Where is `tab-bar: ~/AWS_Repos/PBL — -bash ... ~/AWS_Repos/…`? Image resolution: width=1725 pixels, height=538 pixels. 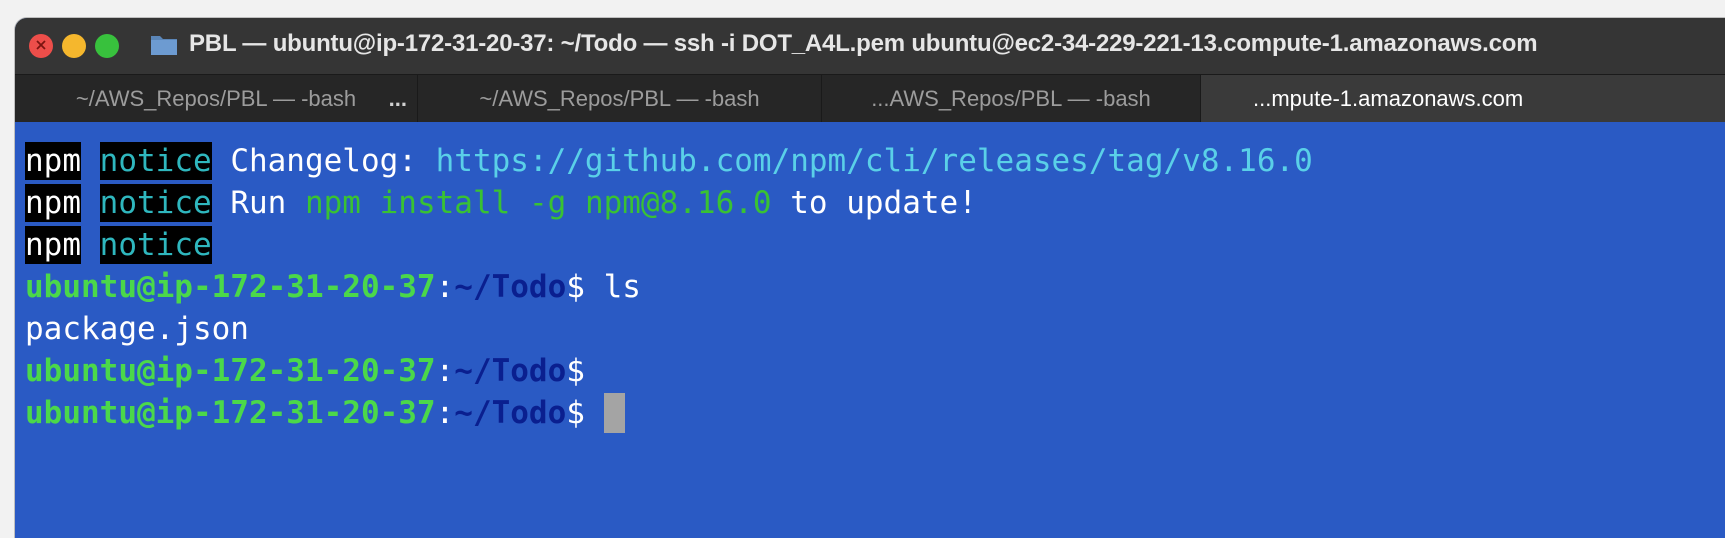 tab-bar: ~/AWS_Repos/PBL — -bash ... ~/AWS_Repos/… is located at coordinates (870, 98).